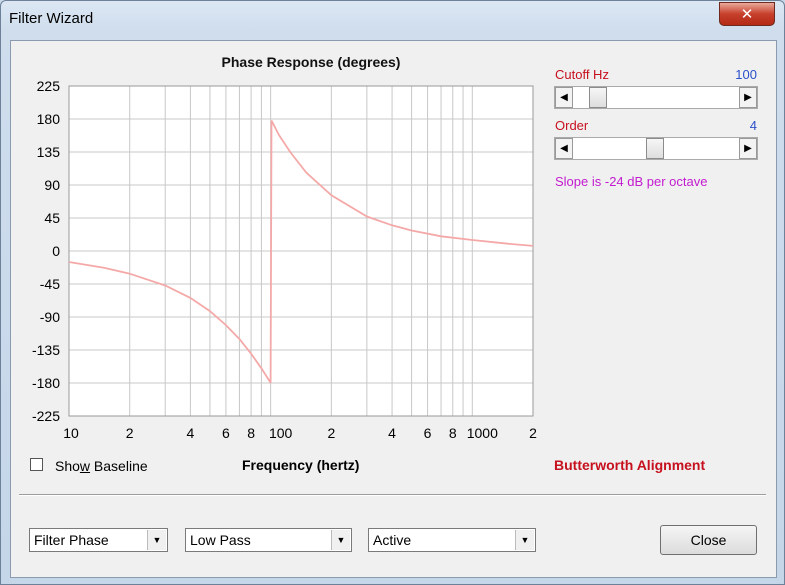  What do you see at coordinates (281, 433) in the screenshot?
I see `x-tick-label: 100` at bounding box center [281, 433].